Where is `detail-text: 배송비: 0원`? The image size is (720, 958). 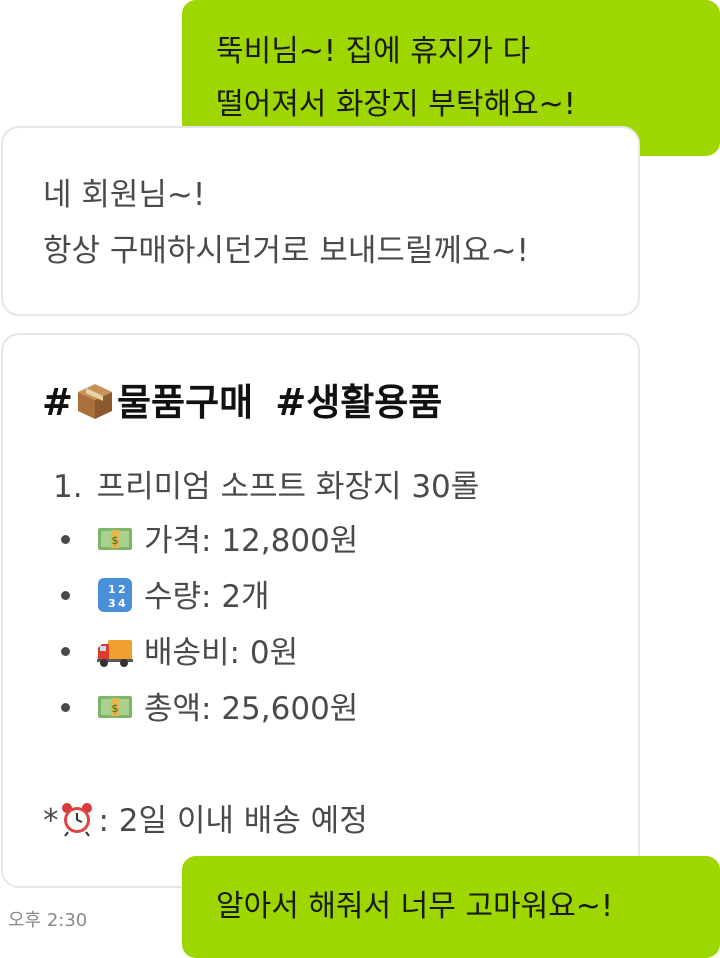 detail-text: 배송비: 0원 is located at coordinates (221, 653).